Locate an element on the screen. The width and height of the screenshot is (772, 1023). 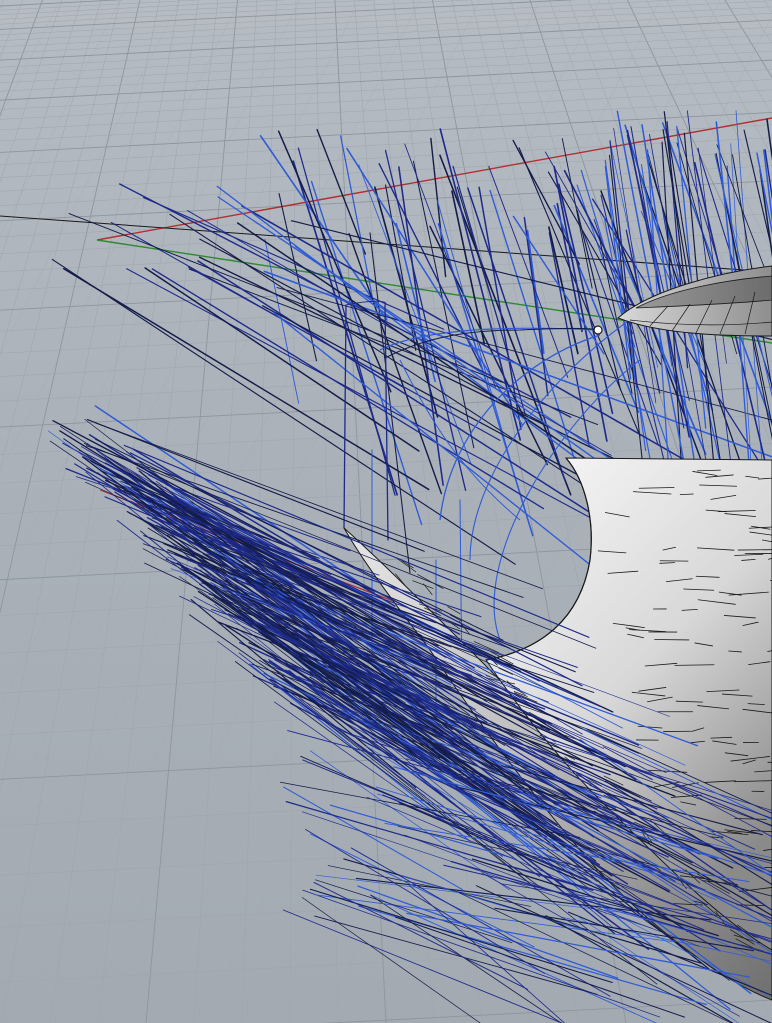
control-point is located at coordinates (598, 330).